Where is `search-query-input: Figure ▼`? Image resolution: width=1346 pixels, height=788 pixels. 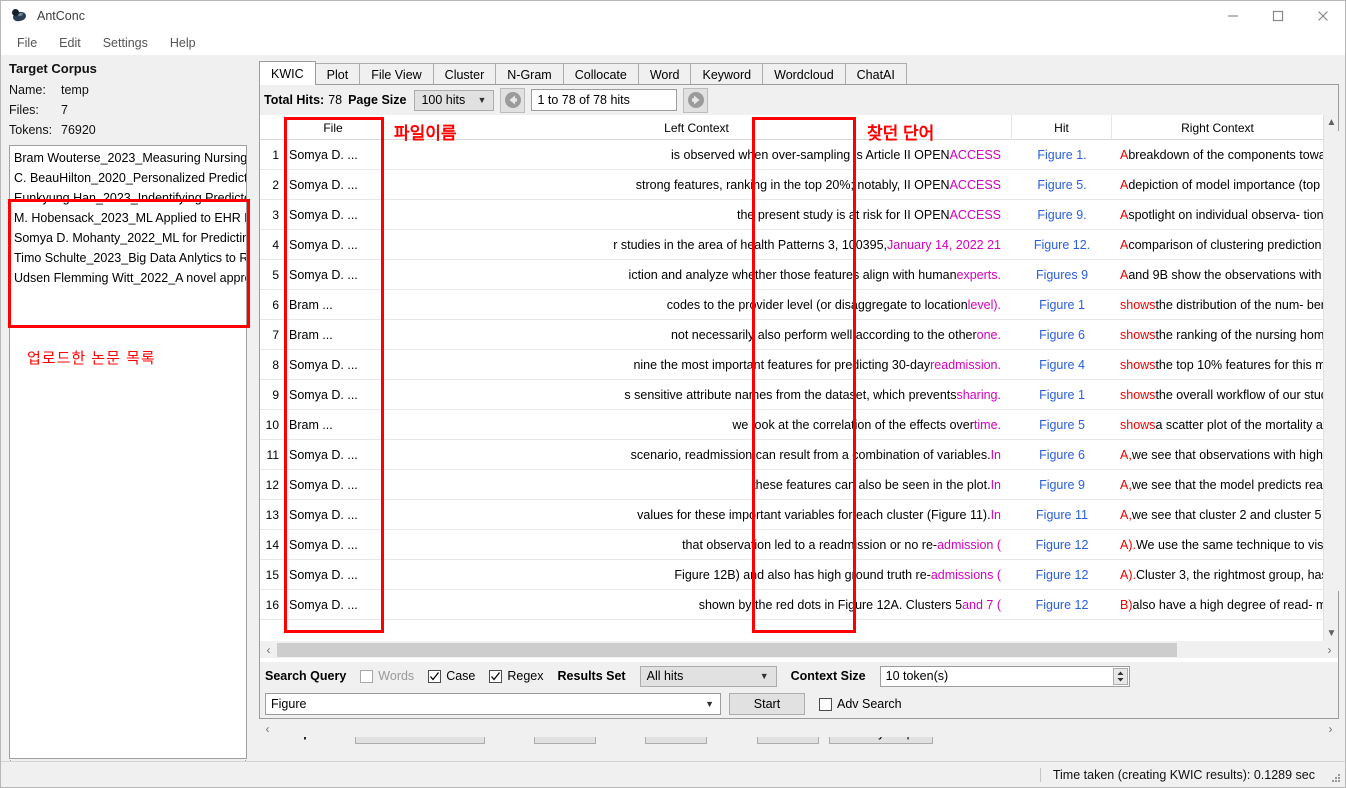 search-query-input: Figure ▼ is located at coordinates (493, 704).